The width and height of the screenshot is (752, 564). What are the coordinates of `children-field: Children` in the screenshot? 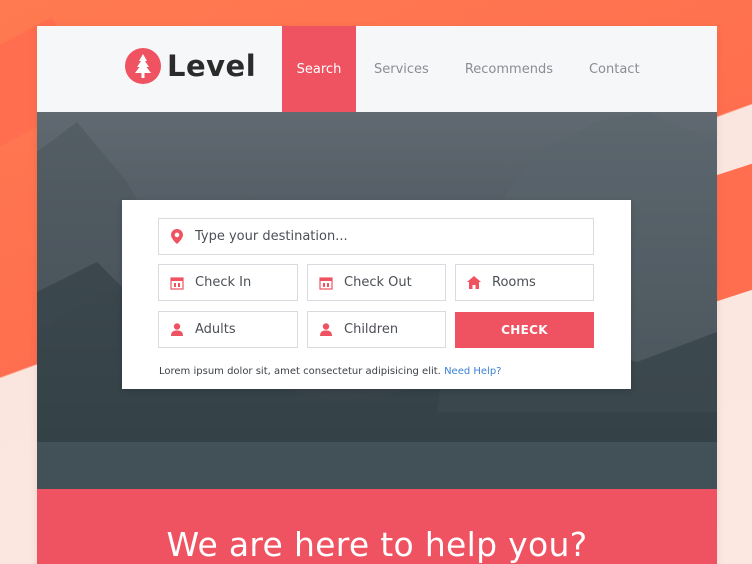 It's located at (376, 329).